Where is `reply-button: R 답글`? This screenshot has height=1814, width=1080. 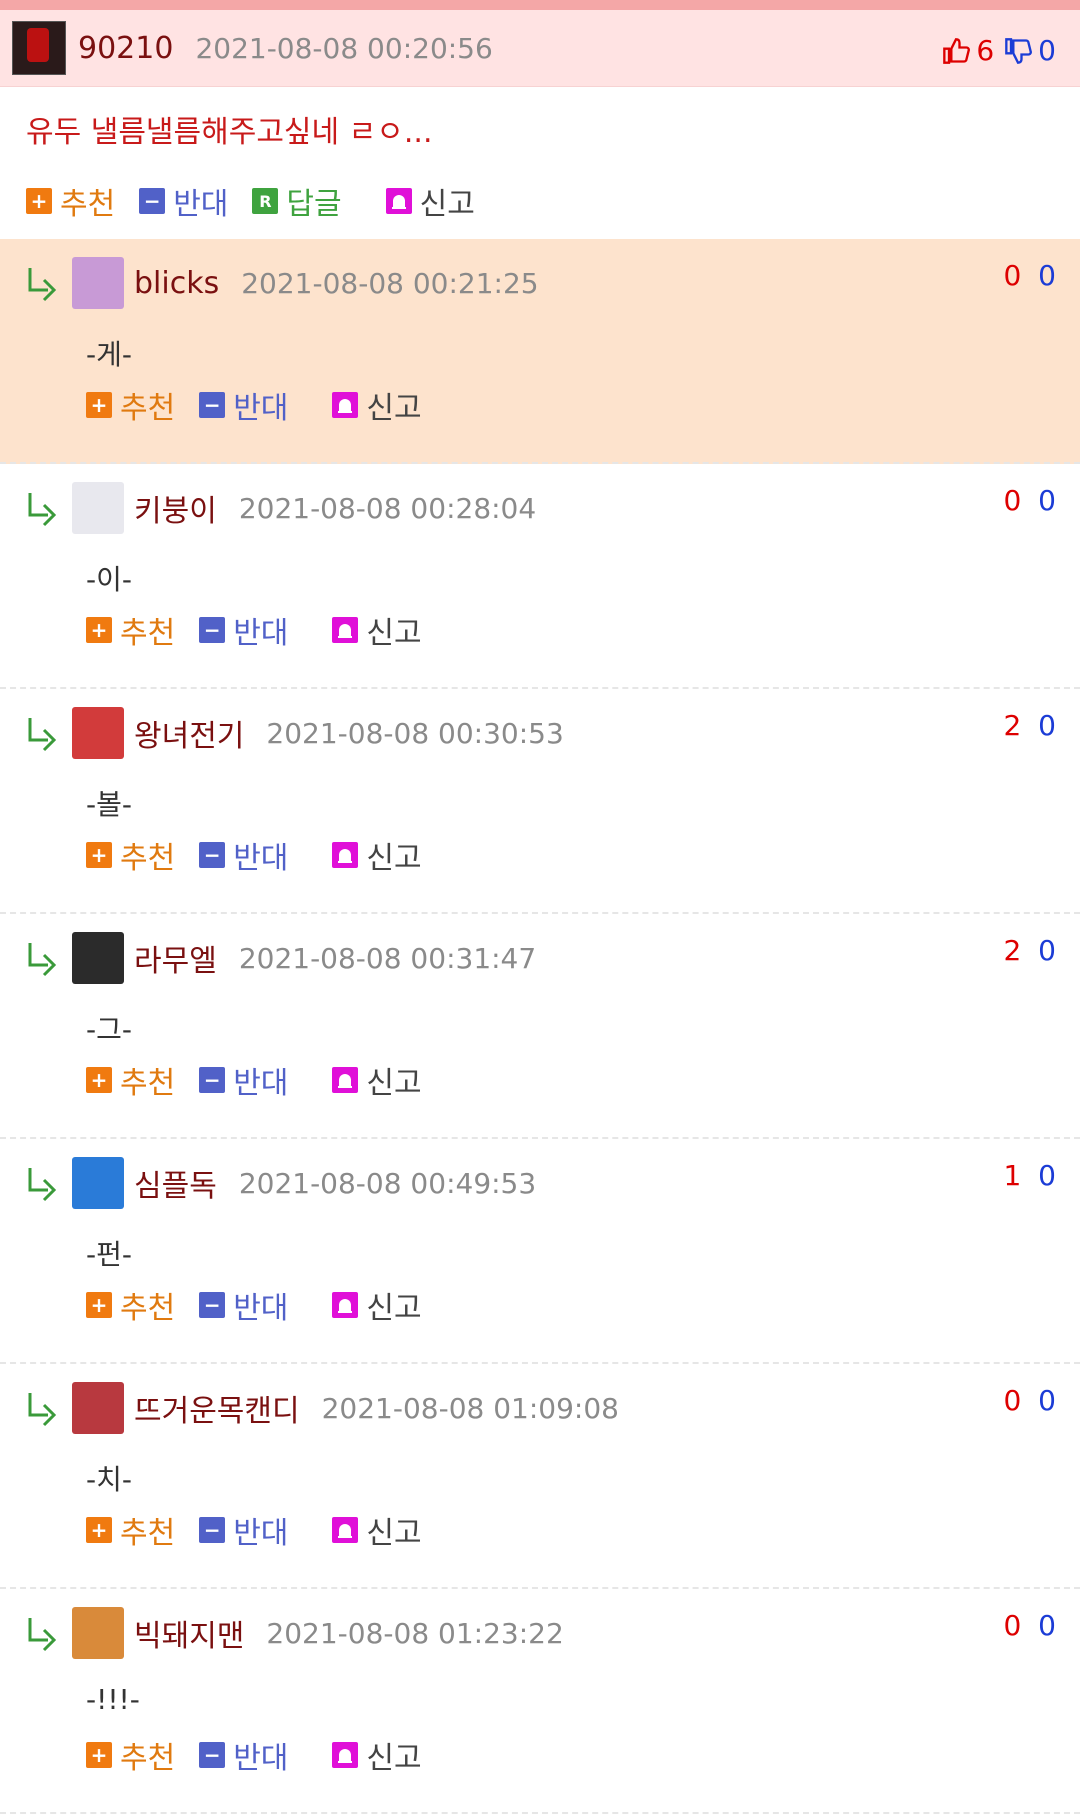
reply-button: R 답글 is located at coordinates (297, 201).